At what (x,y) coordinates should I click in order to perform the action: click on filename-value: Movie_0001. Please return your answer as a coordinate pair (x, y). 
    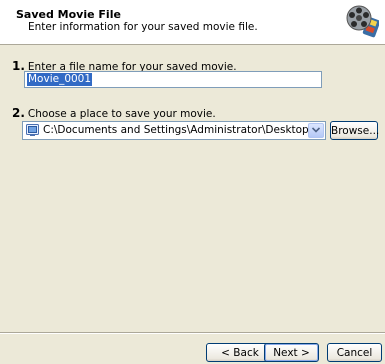
    Looking at the image, I should click on (60, 79).